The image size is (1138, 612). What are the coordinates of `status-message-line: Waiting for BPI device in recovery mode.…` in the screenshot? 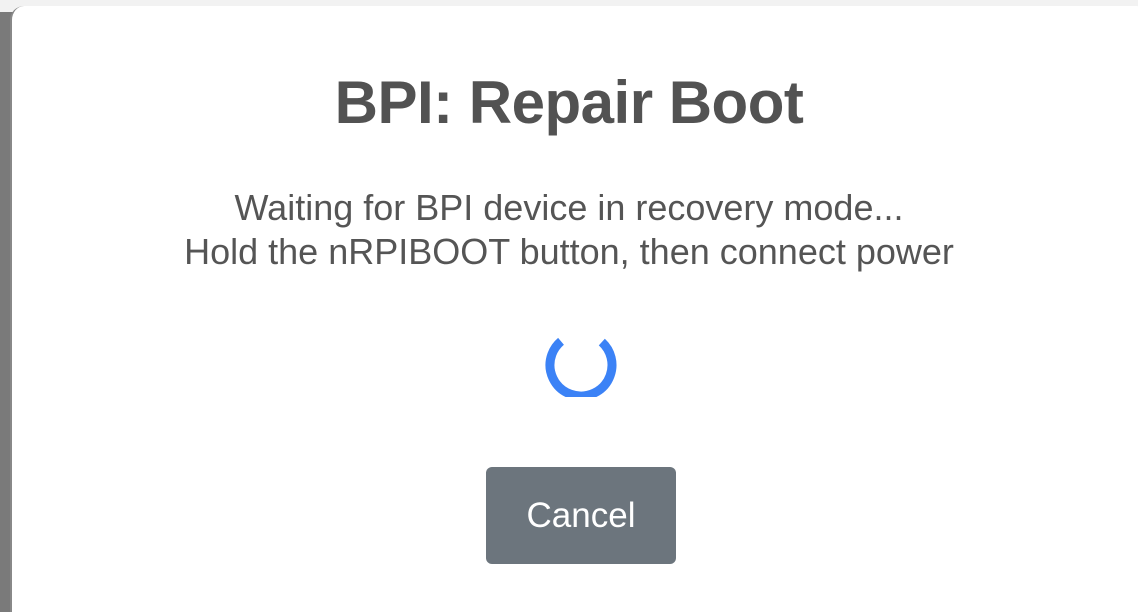 It's located at (569, 207).